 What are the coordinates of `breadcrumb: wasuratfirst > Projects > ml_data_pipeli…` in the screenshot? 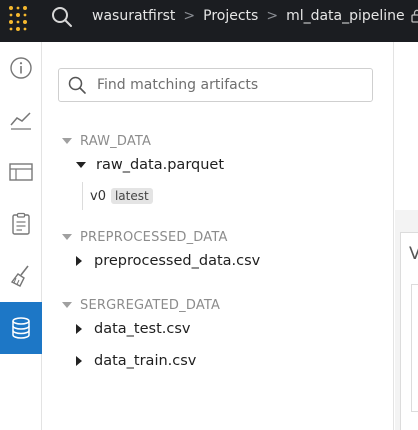 It's located at (255, 16).